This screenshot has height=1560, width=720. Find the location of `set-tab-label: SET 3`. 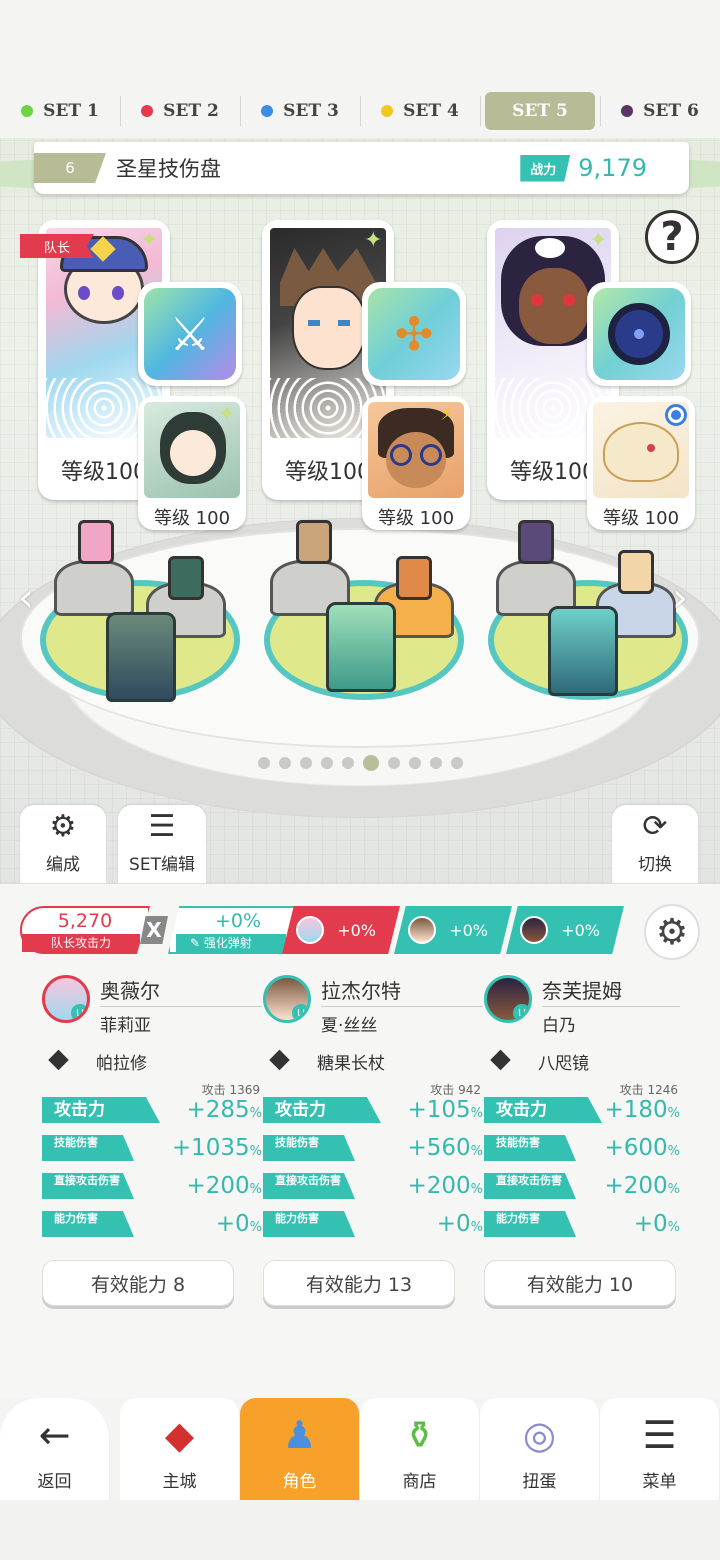

set-tab-label: SET 3 is located at coordinates (311, 111).